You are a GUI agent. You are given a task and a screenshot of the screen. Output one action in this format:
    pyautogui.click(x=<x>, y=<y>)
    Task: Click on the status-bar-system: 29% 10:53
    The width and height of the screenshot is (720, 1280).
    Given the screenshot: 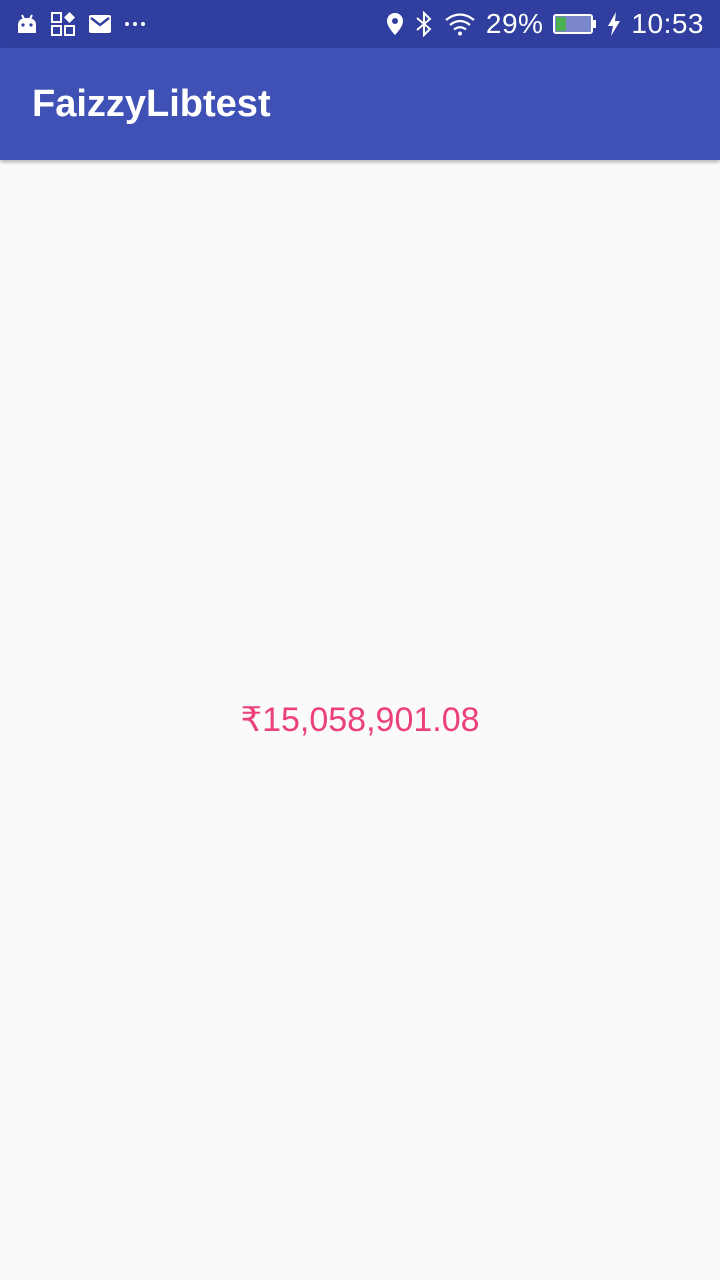 What is the action you would take?
    pyautogui.click(x=540, y=24)
    